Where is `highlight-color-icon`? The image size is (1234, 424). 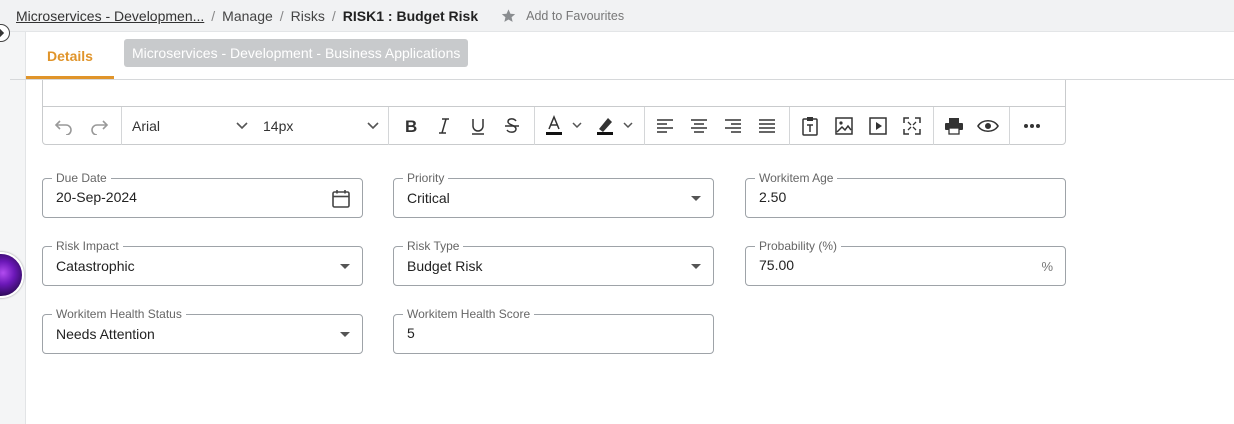
highlight-color-icon is located at coordinates (615, 126).